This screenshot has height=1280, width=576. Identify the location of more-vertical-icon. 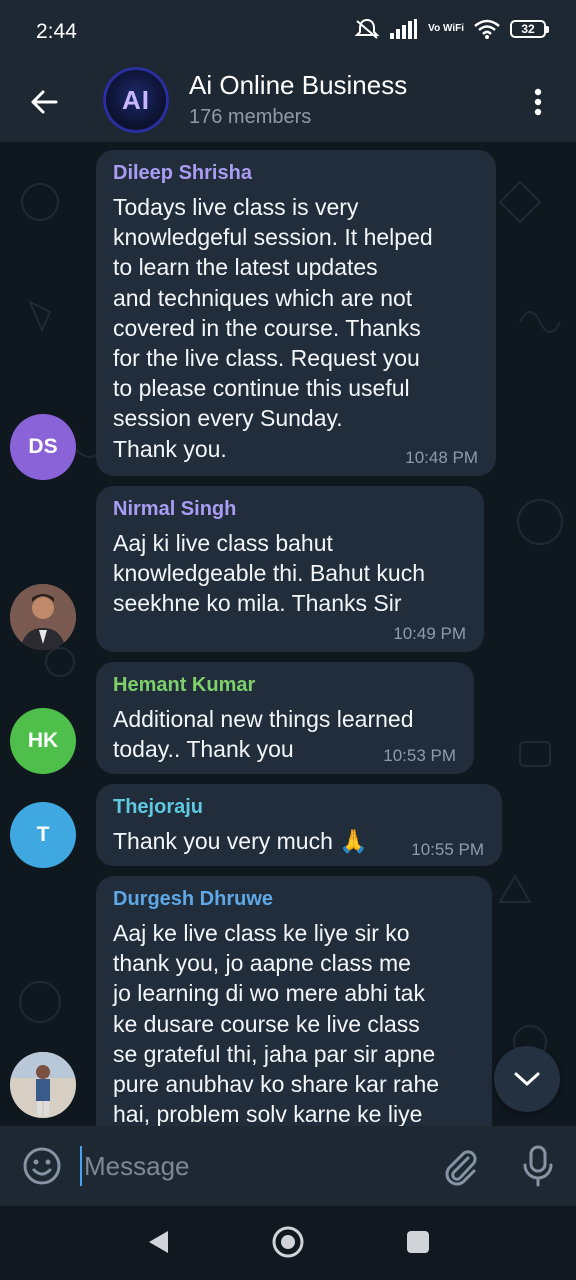
(538, 102).